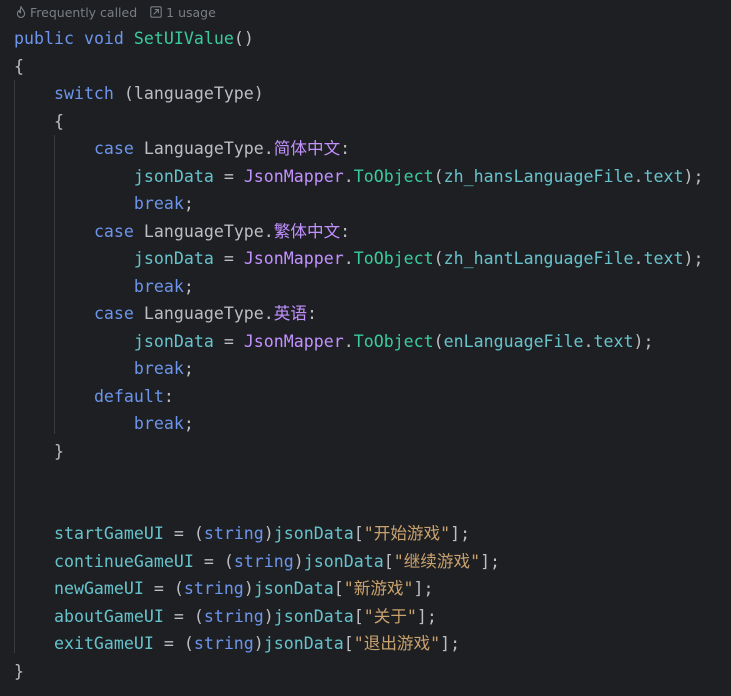 This screenshot has height=696, width=731. What do you see at coordinates (538, 176) in the screenshot?
I see `code-token: zh_hansLanguageFile` at bounding box center [538, 176].